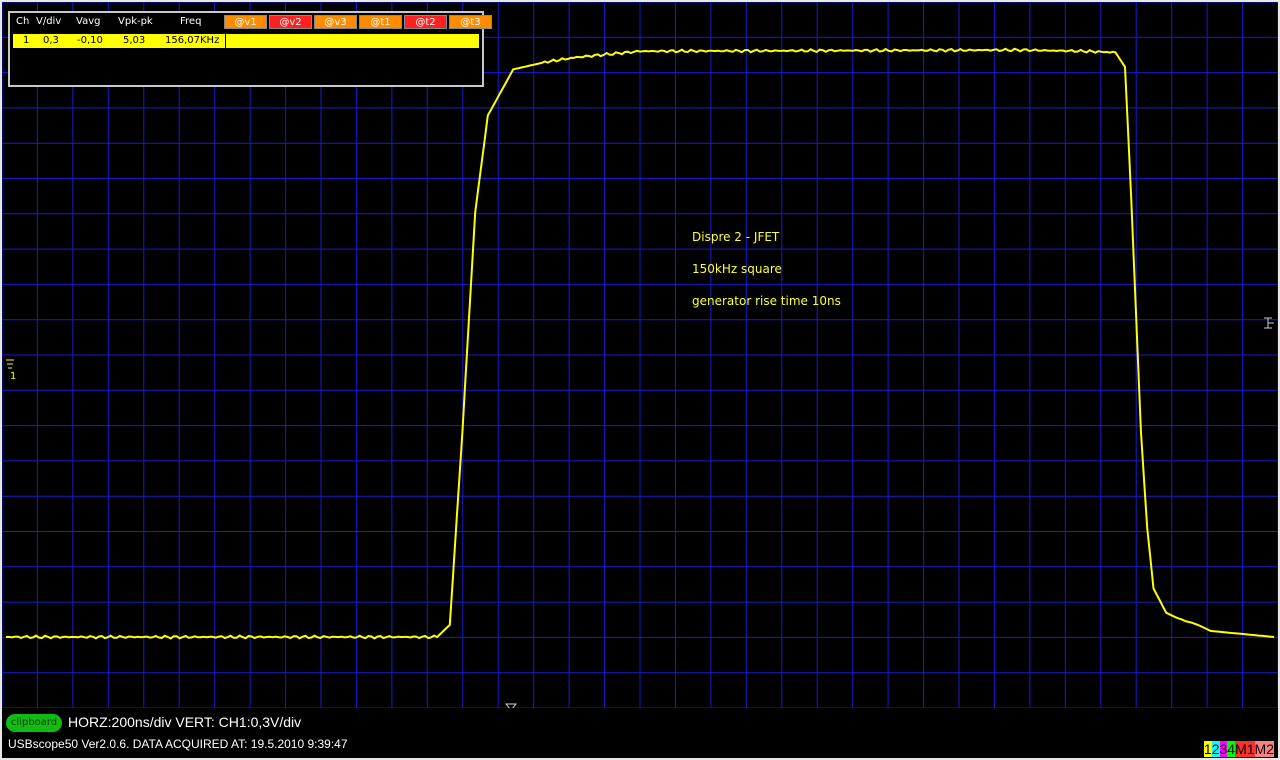 This screenshot has width=1280, height=760. I want to click on header-vpkpk: Vpk-pk, so click(135, 21).